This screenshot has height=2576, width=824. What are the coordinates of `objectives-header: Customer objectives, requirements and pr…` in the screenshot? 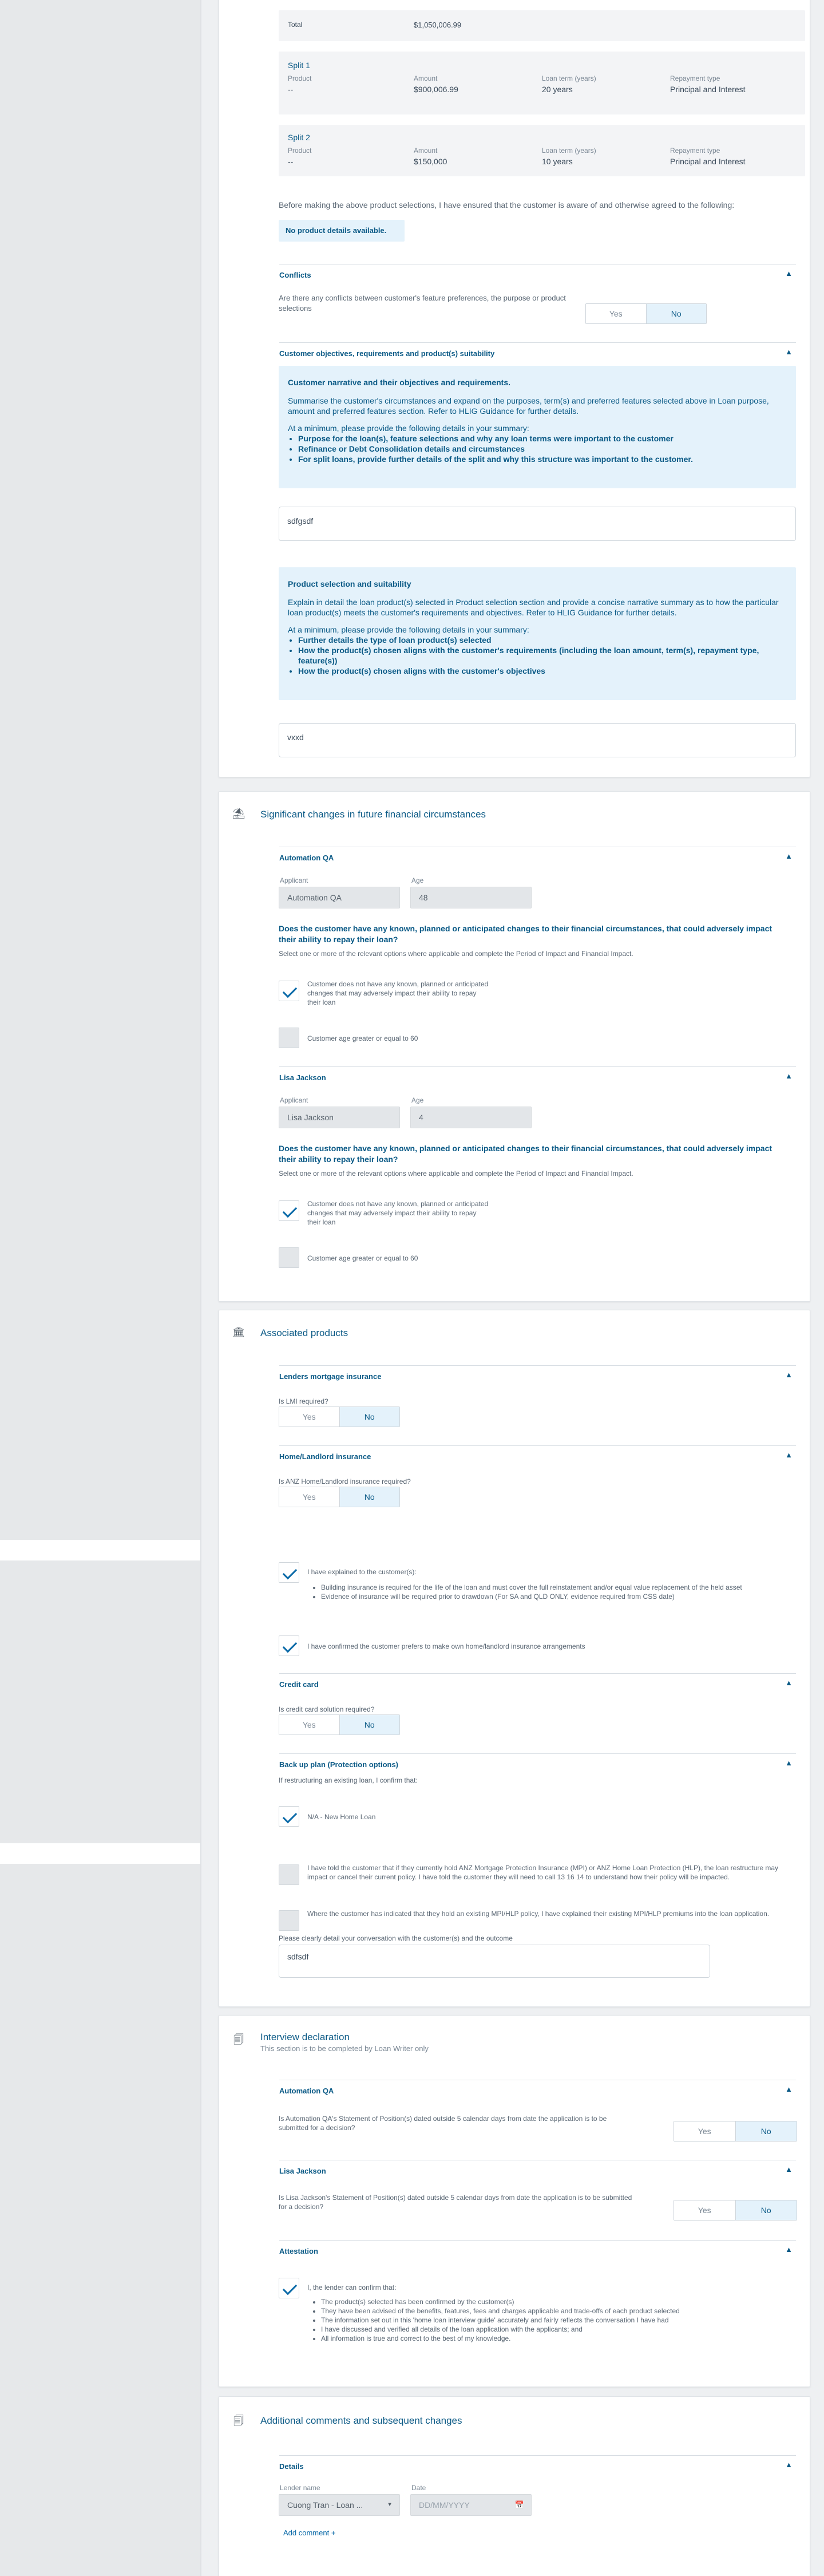 It's located at (537, 350).